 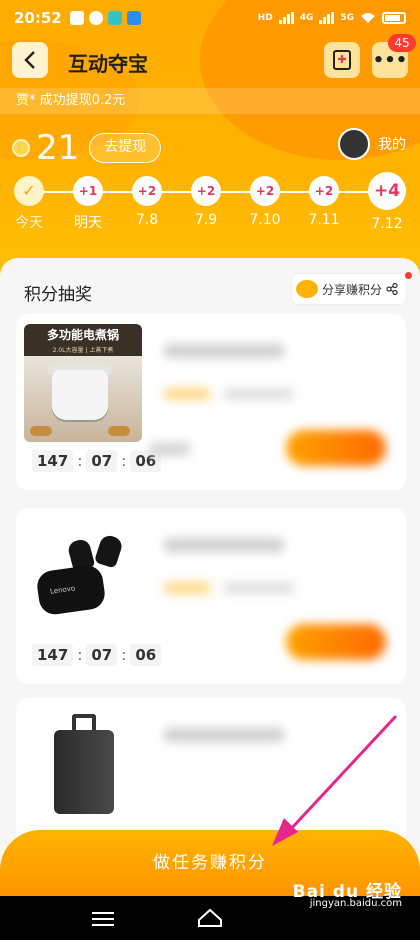 What do you see at coordinates (327, 18) in the screenshot?
I see `signal-5g-icon` at bounding box center [327, 18].